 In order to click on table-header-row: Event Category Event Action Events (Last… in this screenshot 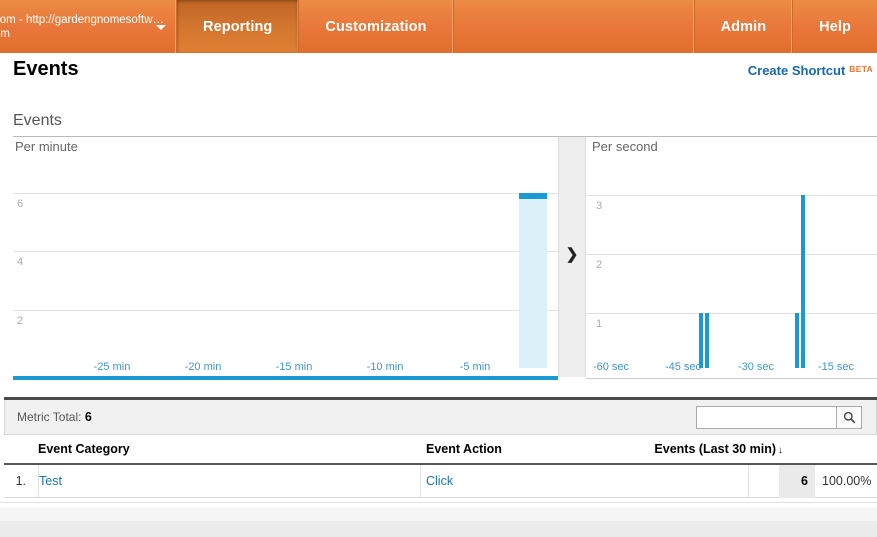, I will do `click(440, 450)`.